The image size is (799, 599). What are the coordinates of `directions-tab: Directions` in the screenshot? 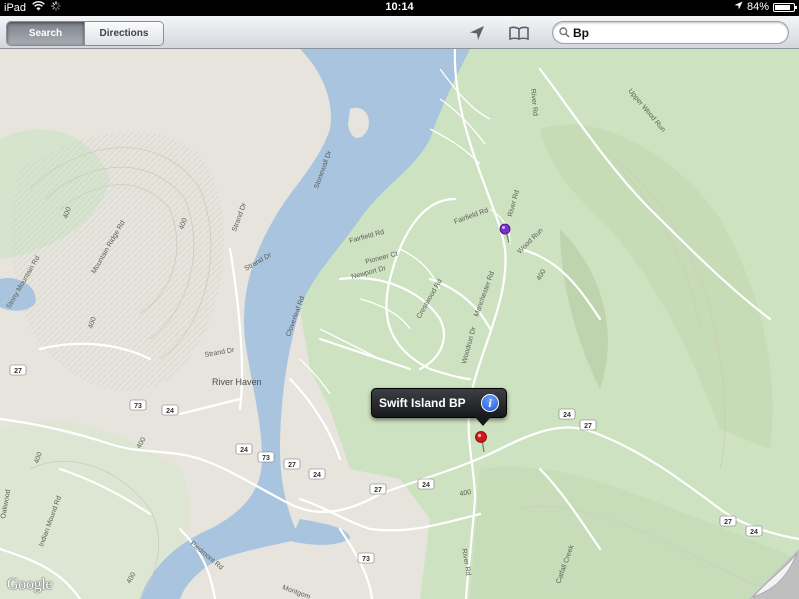 It's located at (123, 33).